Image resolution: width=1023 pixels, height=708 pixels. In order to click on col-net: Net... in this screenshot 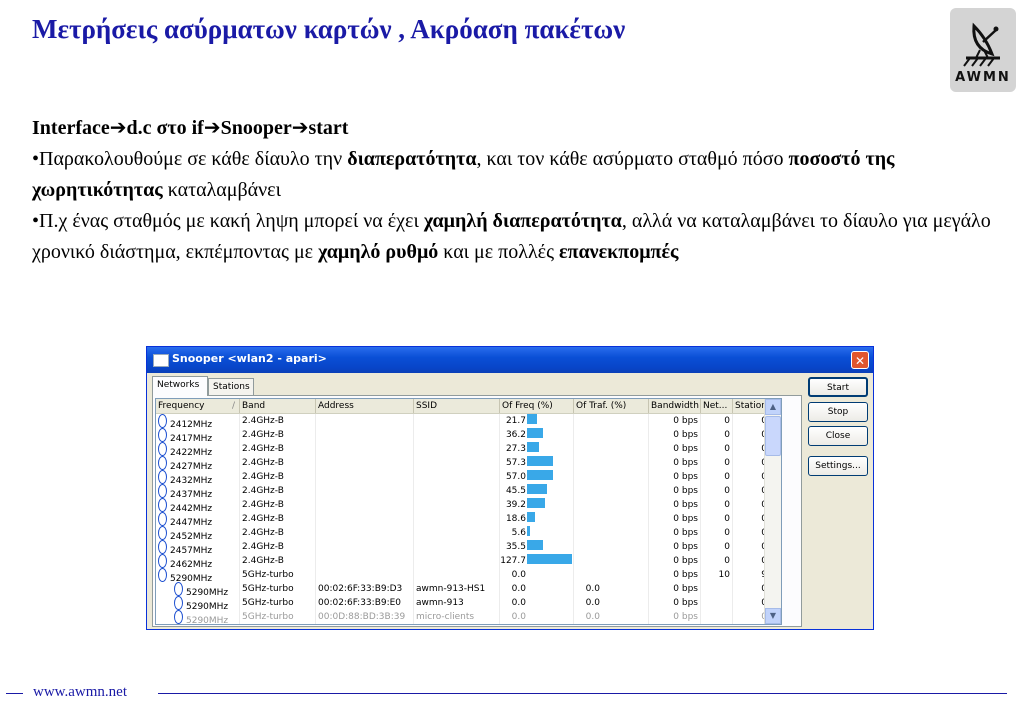, I will do `click(717, 406)`.